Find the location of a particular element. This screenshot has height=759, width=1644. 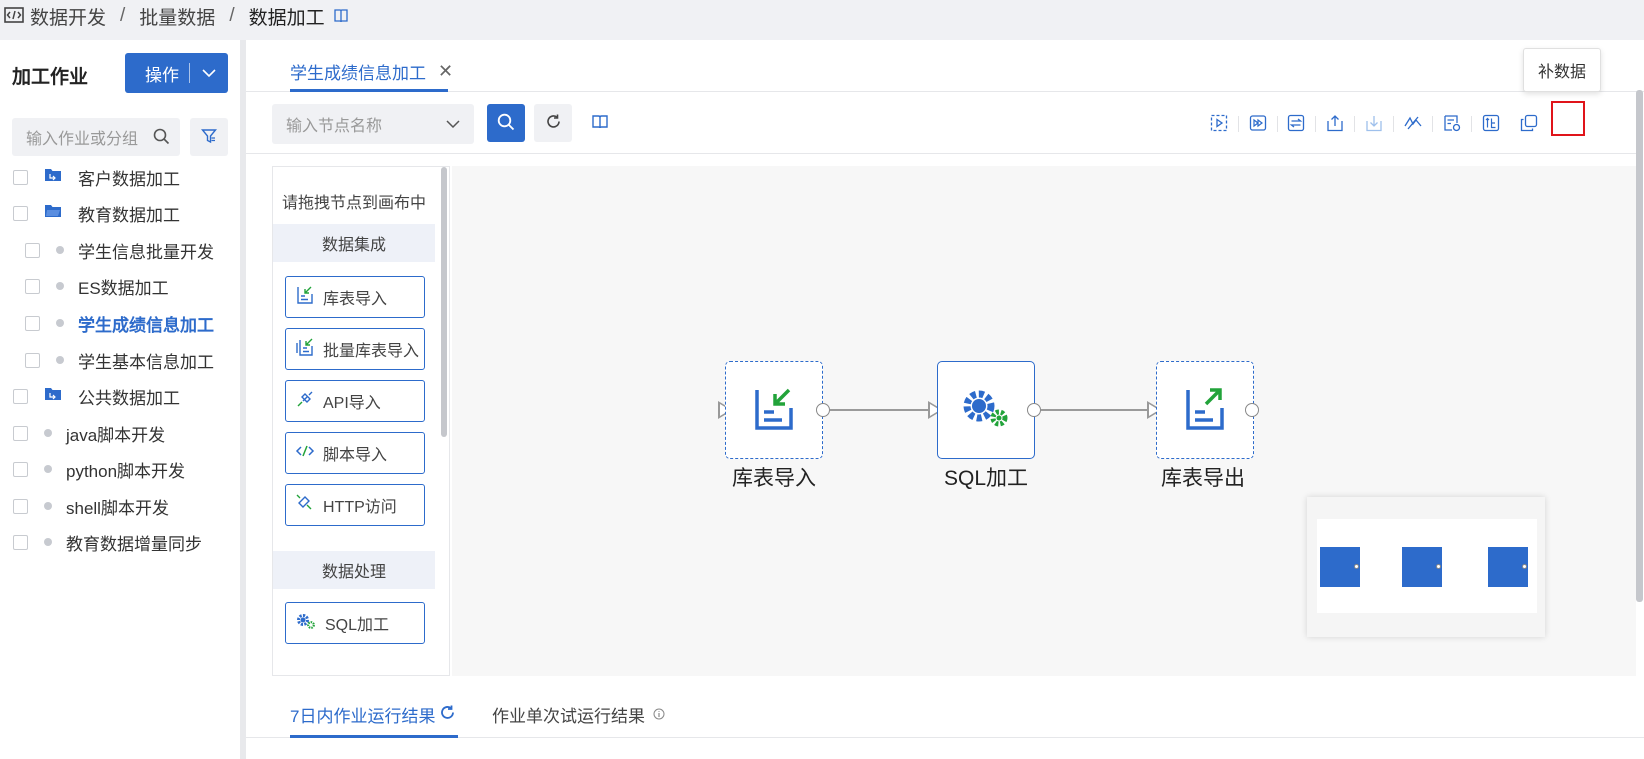

canvas-minimap is located at coordinates (1426, 567).